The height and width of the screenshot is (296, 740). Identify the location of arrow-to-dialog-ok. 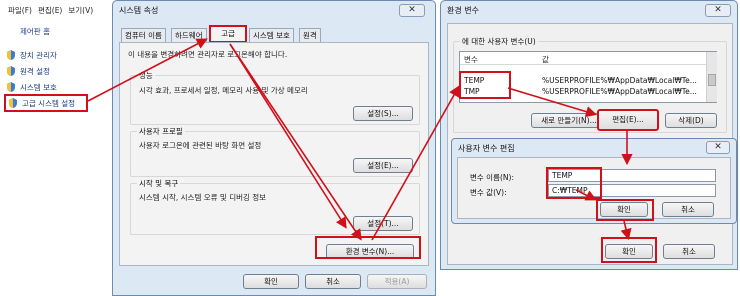
(586, 195).